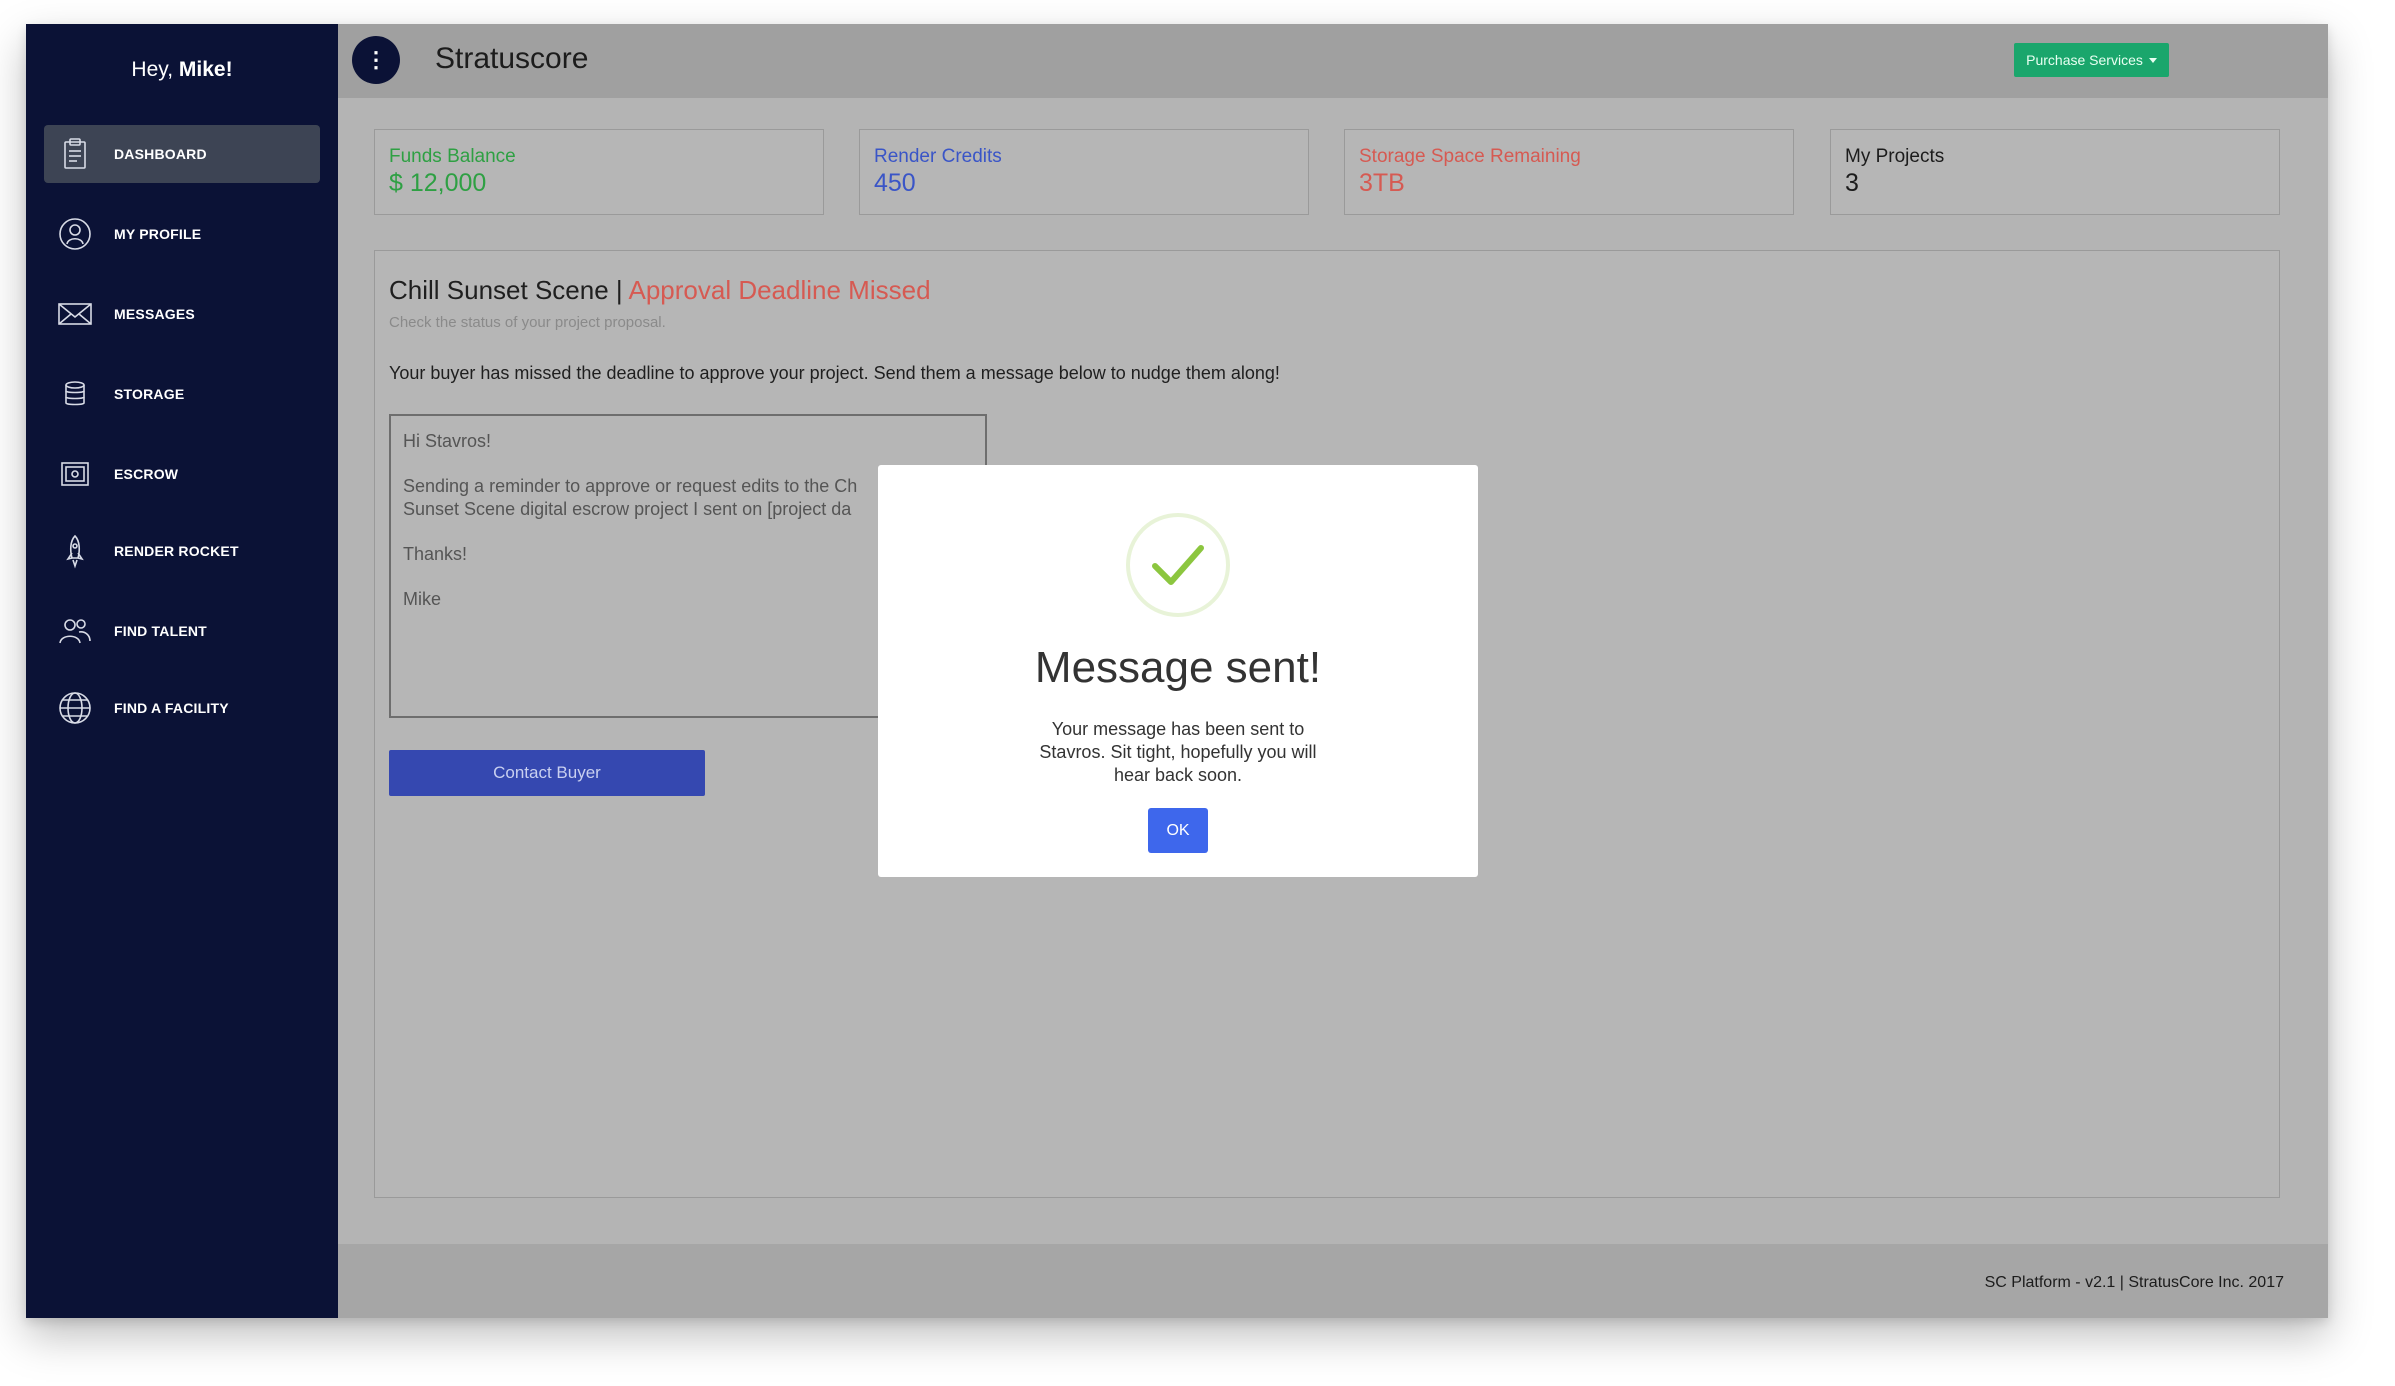  I want to click on safe-icon, so click(75, 474).